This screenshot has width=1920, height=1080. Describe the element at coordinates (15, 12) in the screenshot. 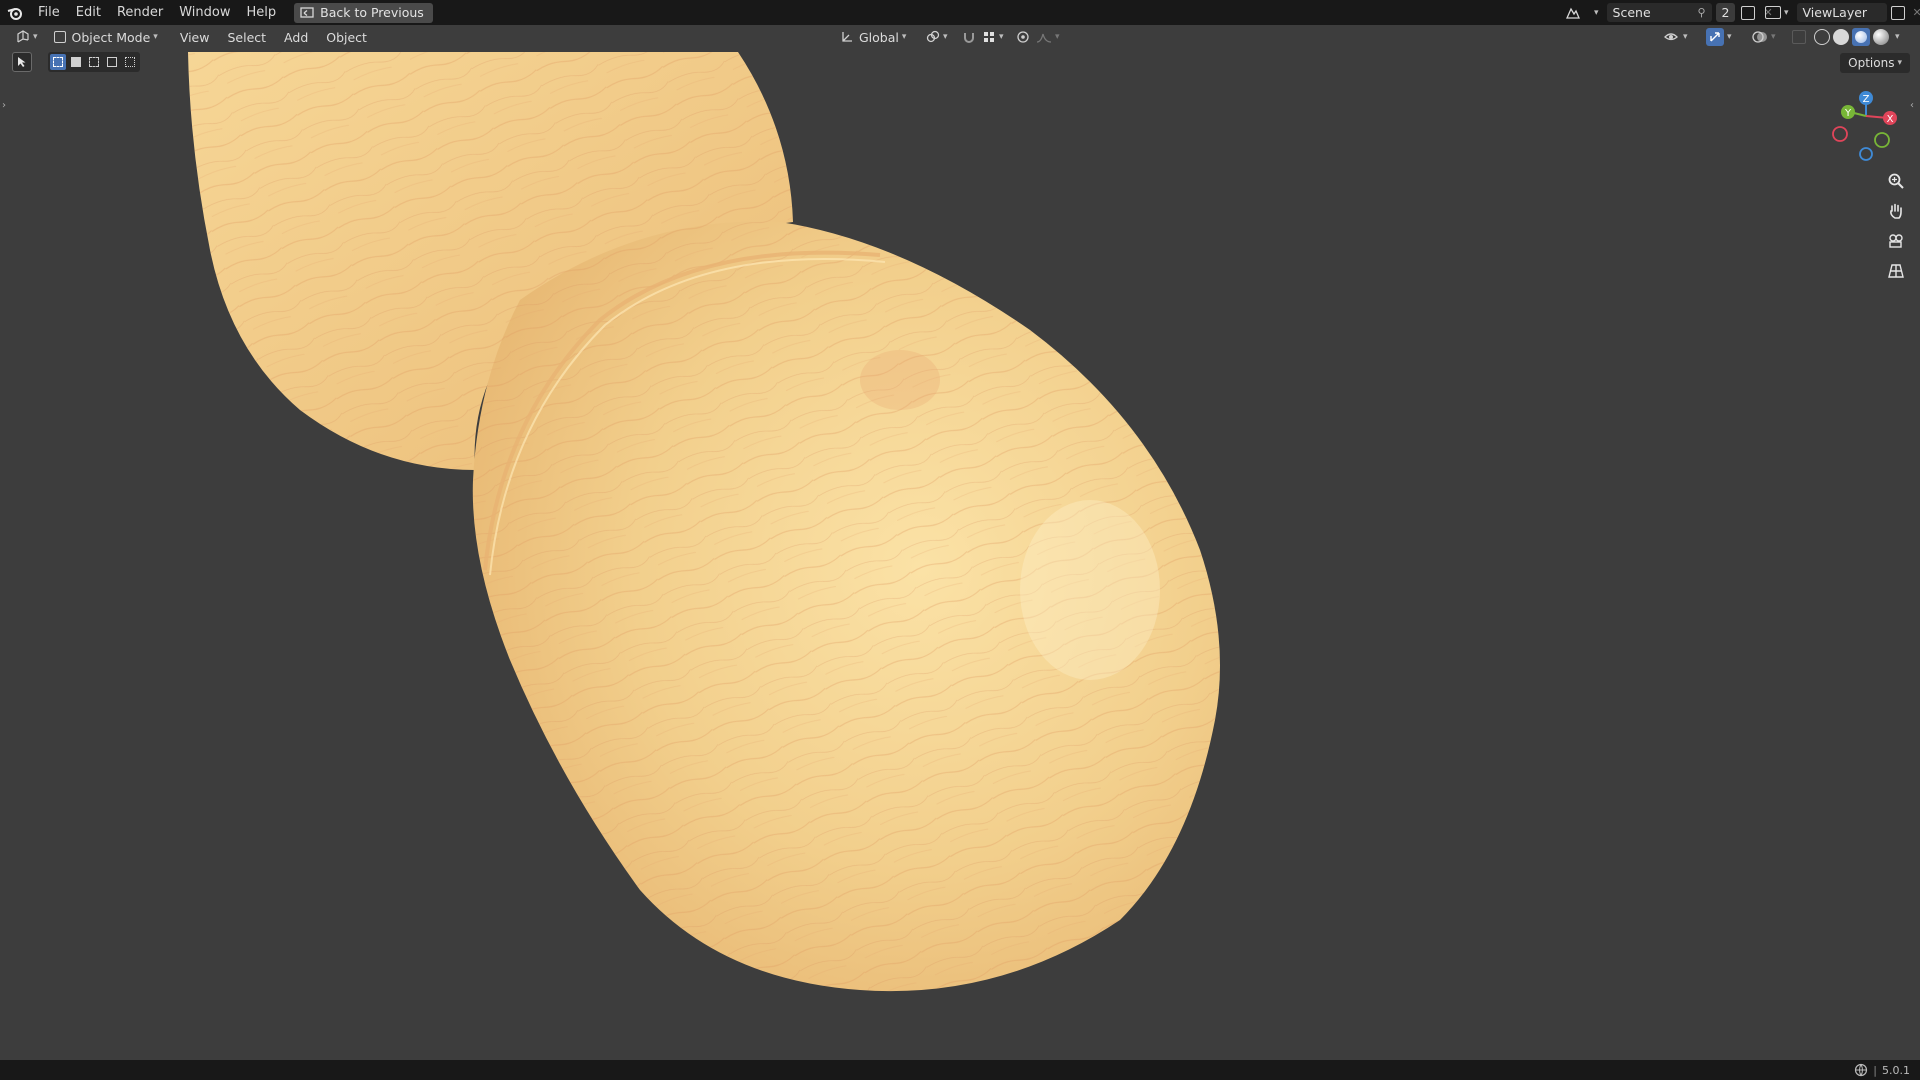

I see `blender-logo-icon` at that location.